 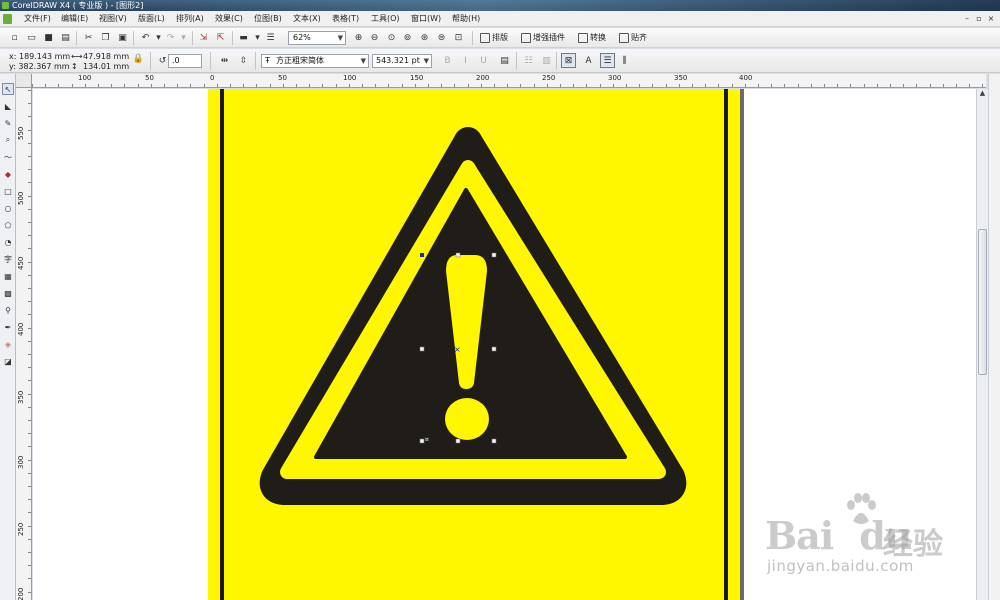 I want to click on docker-panel, so click(x=994, y=337).